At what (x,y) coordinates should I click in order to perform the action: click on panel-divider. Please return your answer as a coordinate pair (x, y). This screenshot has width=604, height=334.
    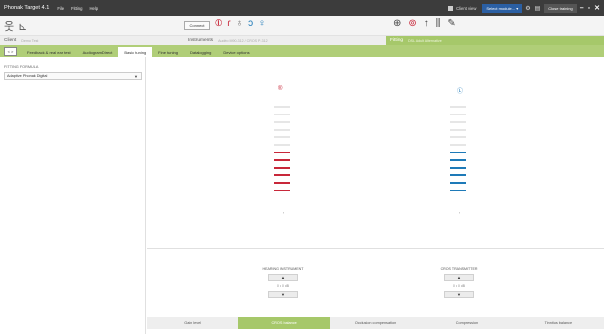
    Looking at the image, I should click on (375, 248).